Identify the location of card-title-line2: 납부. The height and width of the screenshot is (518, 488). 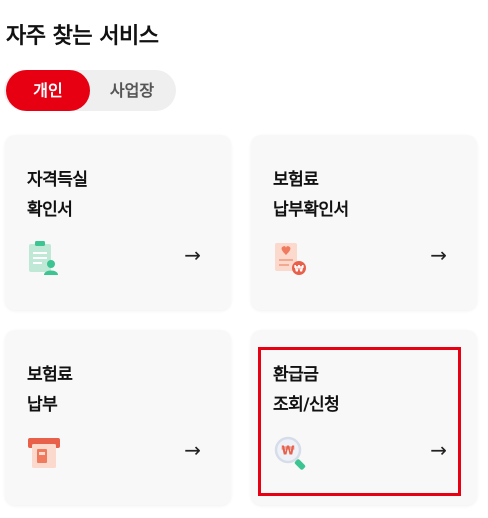
(42, 405).